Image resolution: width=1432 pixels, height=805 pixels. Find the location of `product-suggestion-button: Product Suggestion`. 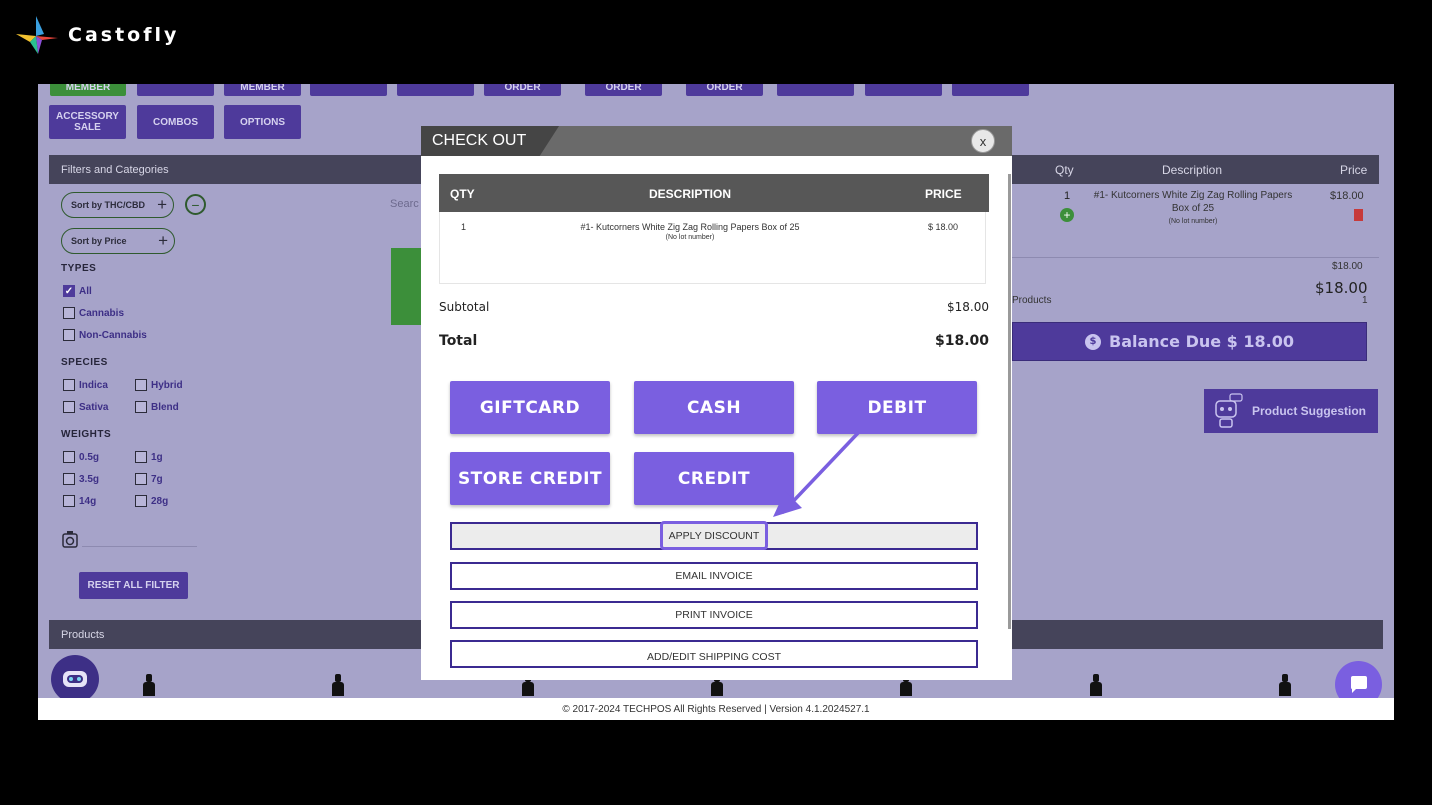

product-suggestion-button: Product Suggestion is located at coordinates (1291, 411).